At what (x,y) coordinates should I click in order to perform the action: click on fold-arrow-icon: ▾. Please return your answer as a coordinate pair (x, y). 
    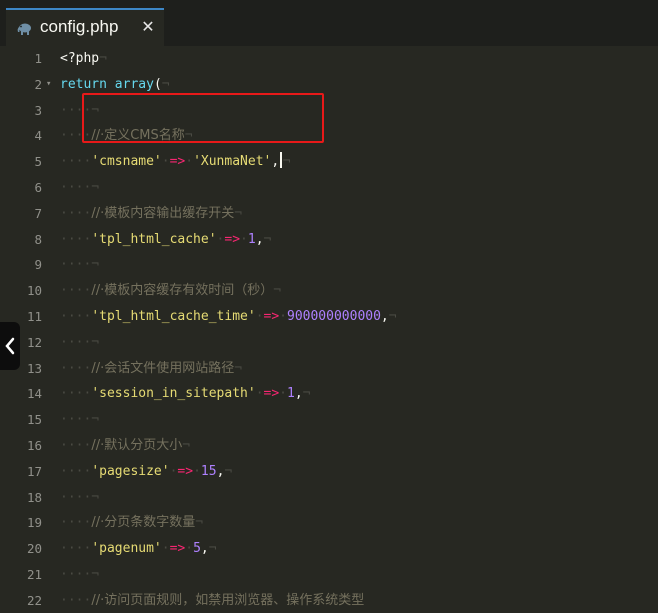
    Looking at the image, I should click on (51, 84).